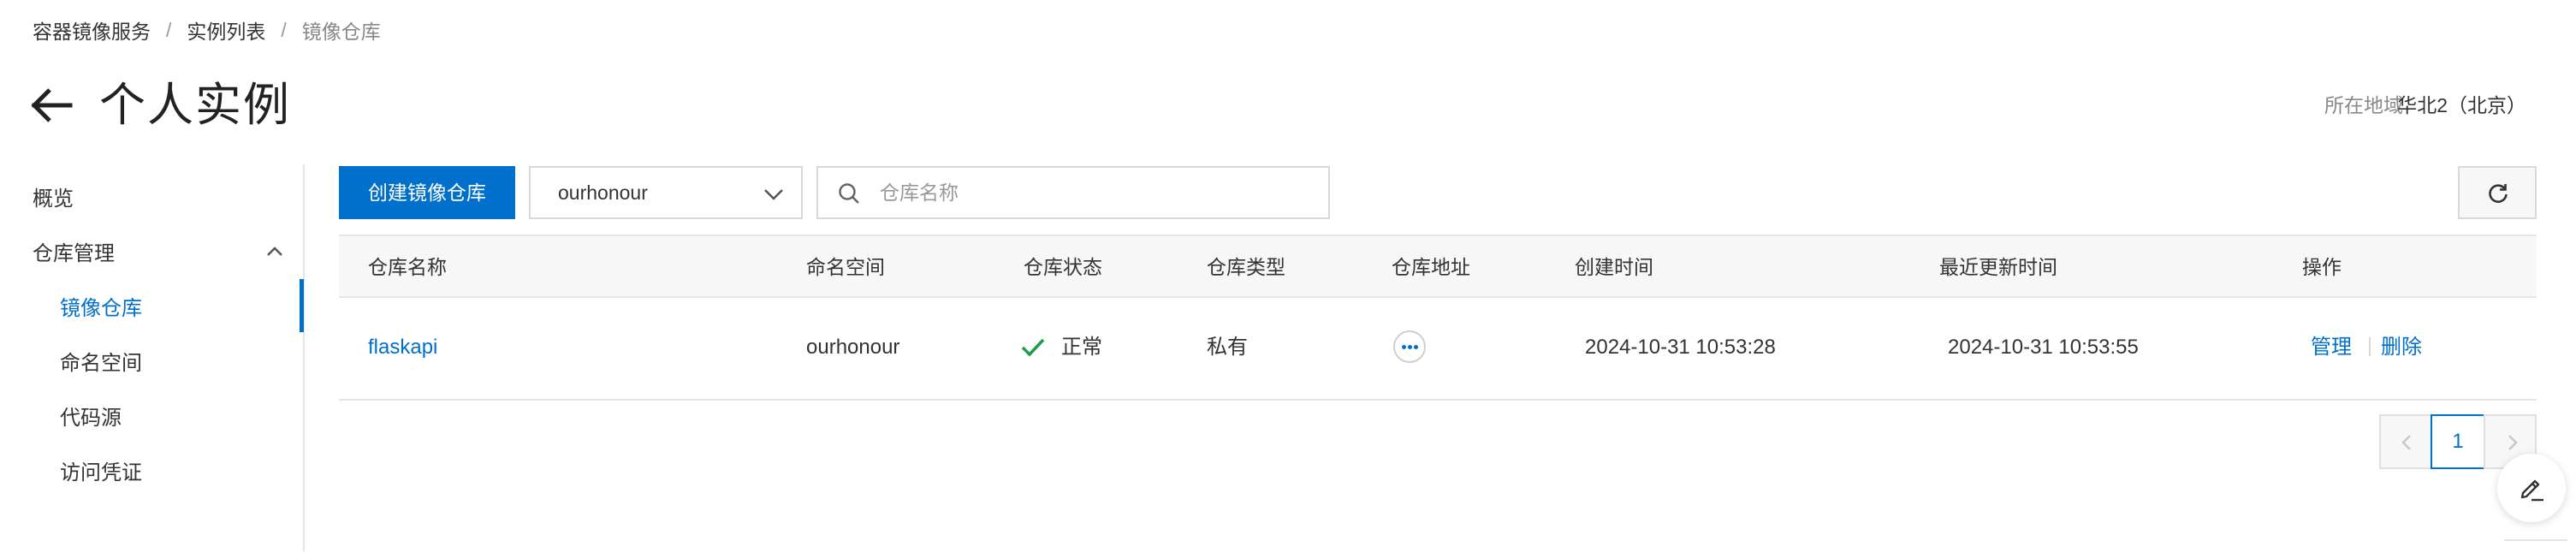 This screenshot has width=2576, height=553. What do you see at coordinates (53, 200) in the screenshot?
I see `sidebar-item-overview: 概览` at bounding box center [53, 200].